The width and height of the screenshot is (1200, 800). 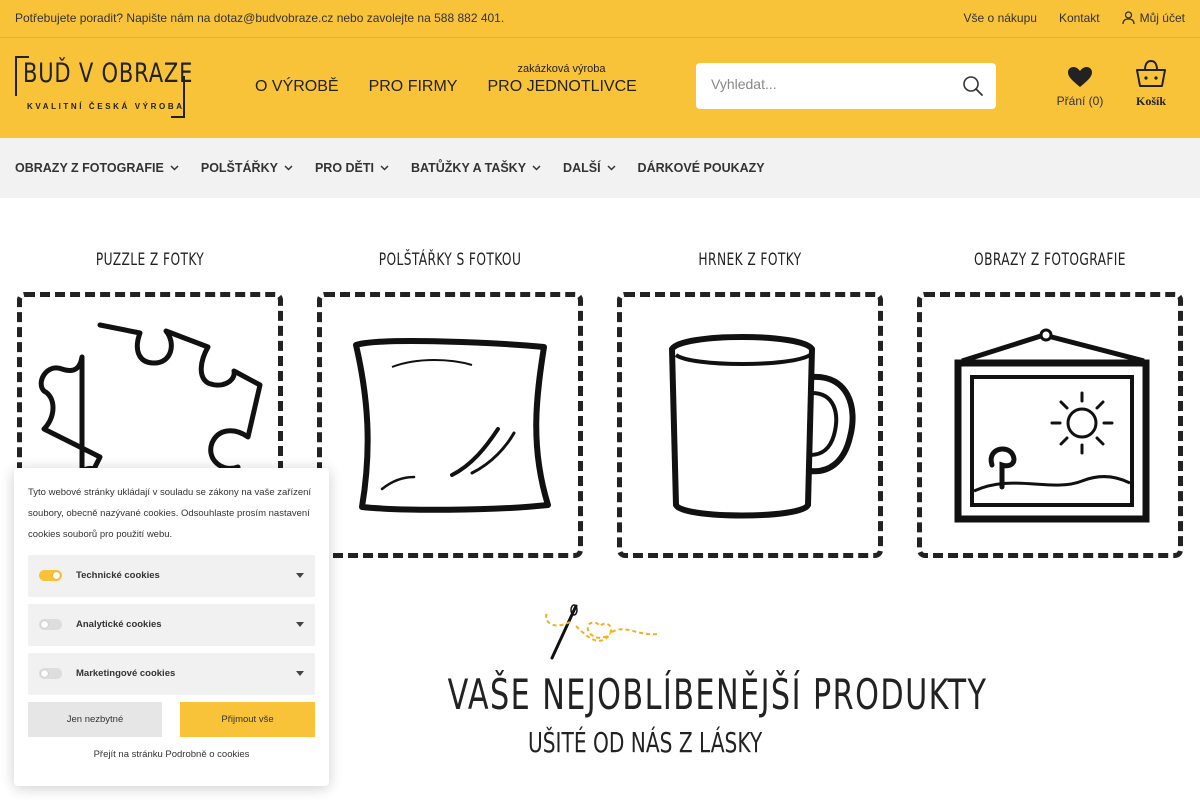 I want to click on cart-label: Košík, so click(x=1150, y=101).